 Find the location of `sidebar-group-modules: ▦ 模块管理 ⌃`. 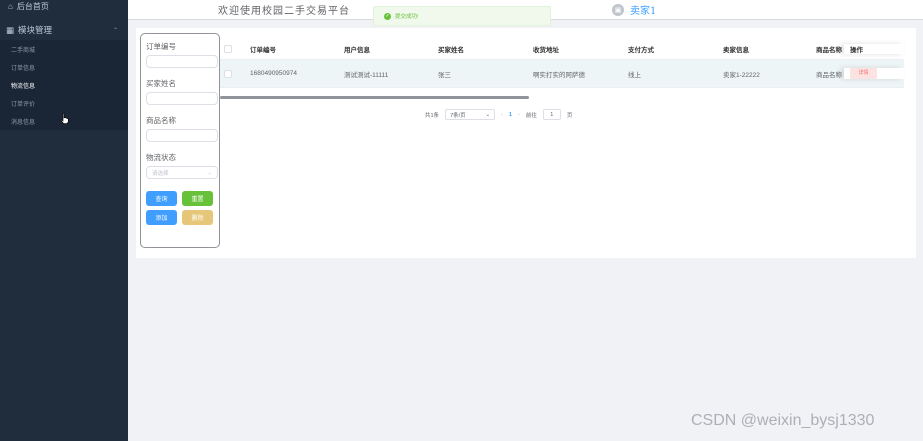

sidebar-group-modules: ▦ 模块管理 ⌃ is located at coordinates (64, 30).